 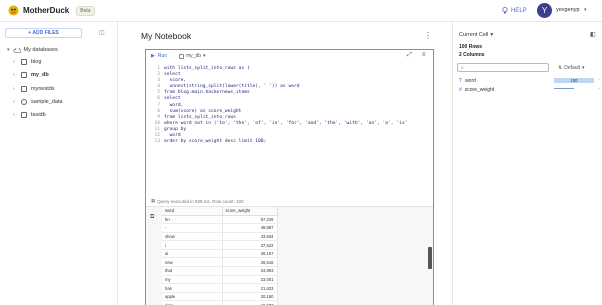 I want to click on sidebar-item-label: blog, so click(x=36, y=62).